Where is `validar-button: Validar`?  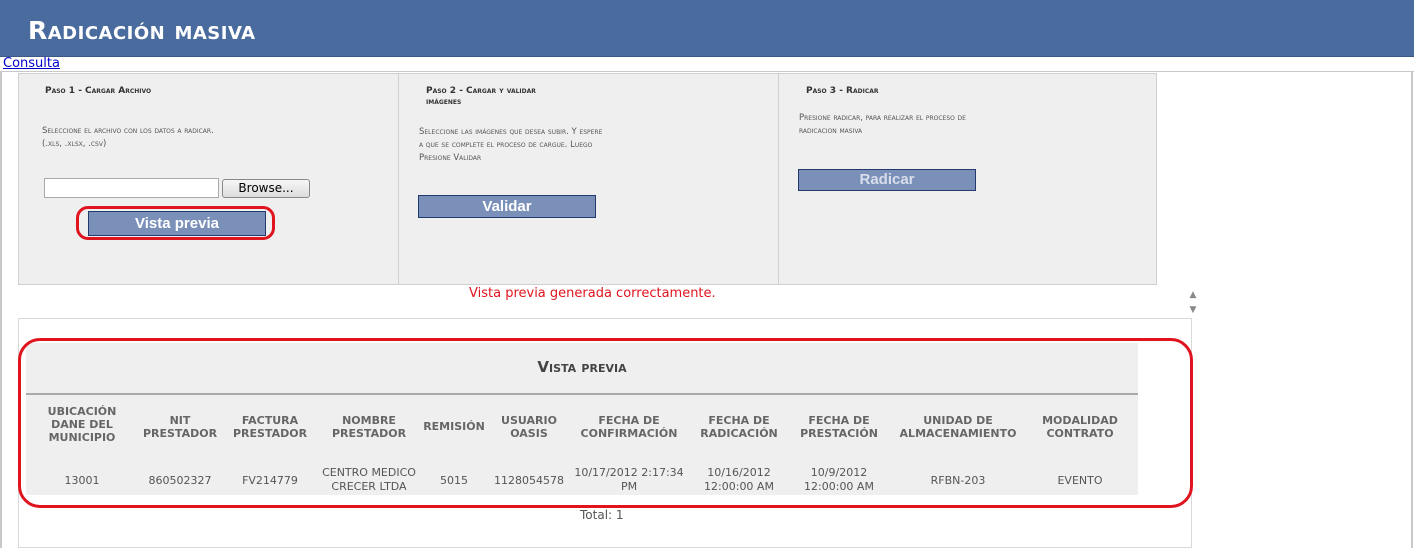 validar-button: Validar is located at coordinates (507, 206).